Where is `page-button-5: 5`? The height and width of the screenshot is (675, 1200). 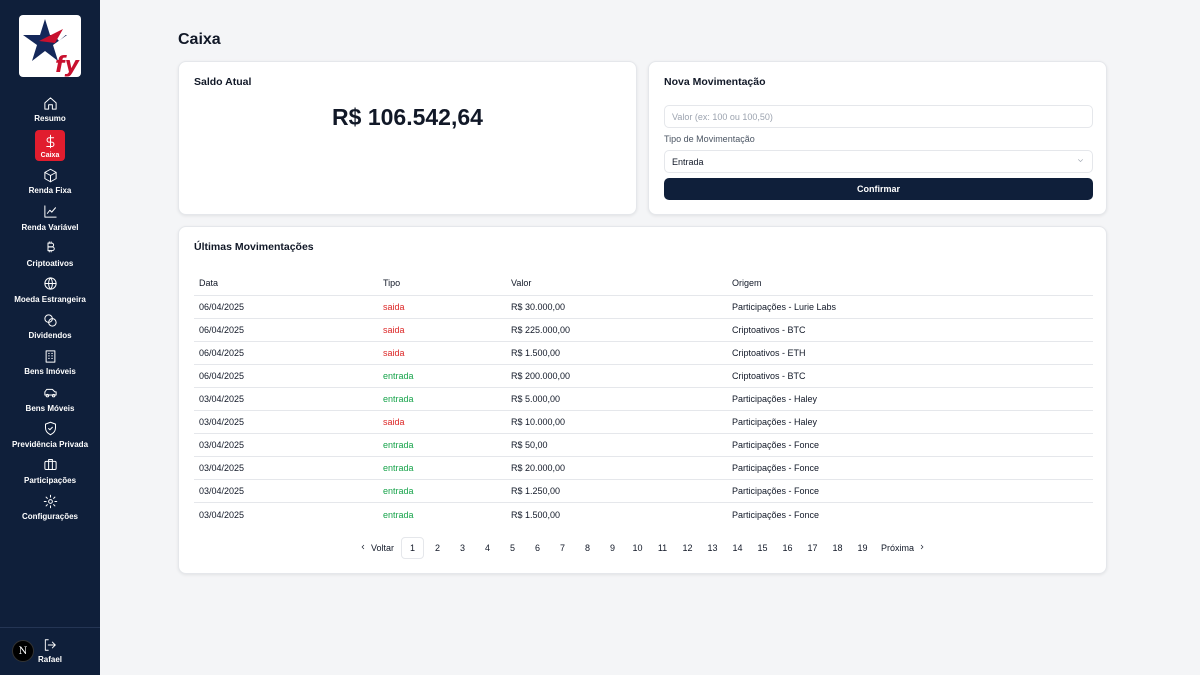 page-button-5: 5 is located at coordinates (512, 548).